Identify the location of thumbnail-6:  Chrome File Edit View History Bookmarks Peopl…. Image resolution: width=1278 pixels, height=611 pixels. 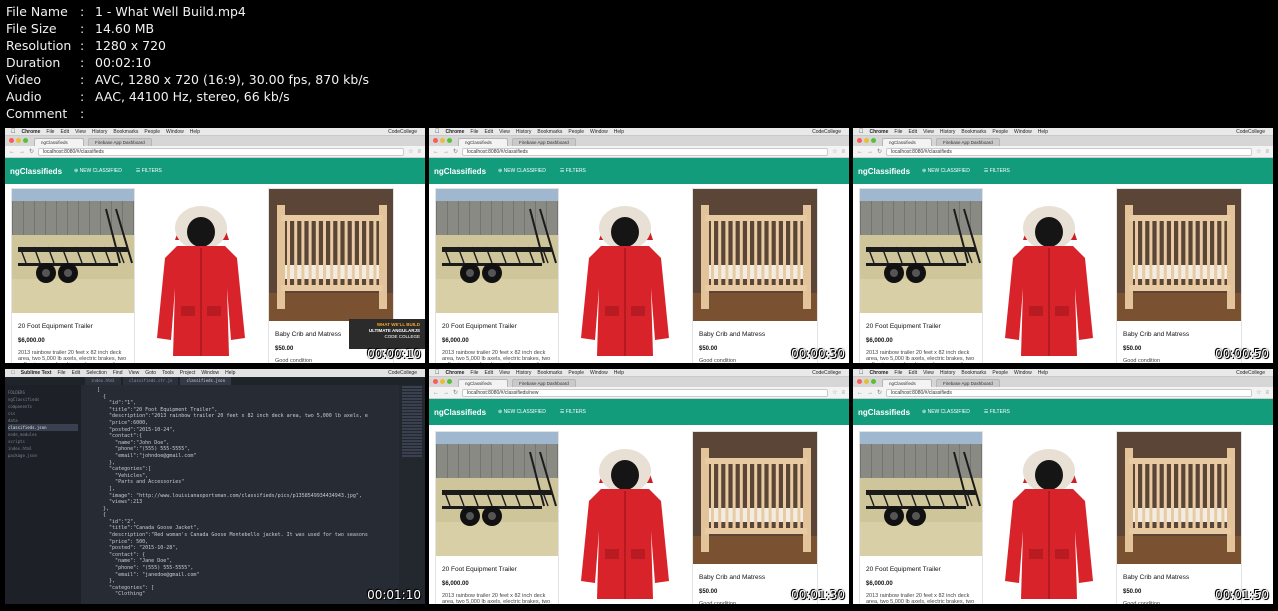
(1063, 486).